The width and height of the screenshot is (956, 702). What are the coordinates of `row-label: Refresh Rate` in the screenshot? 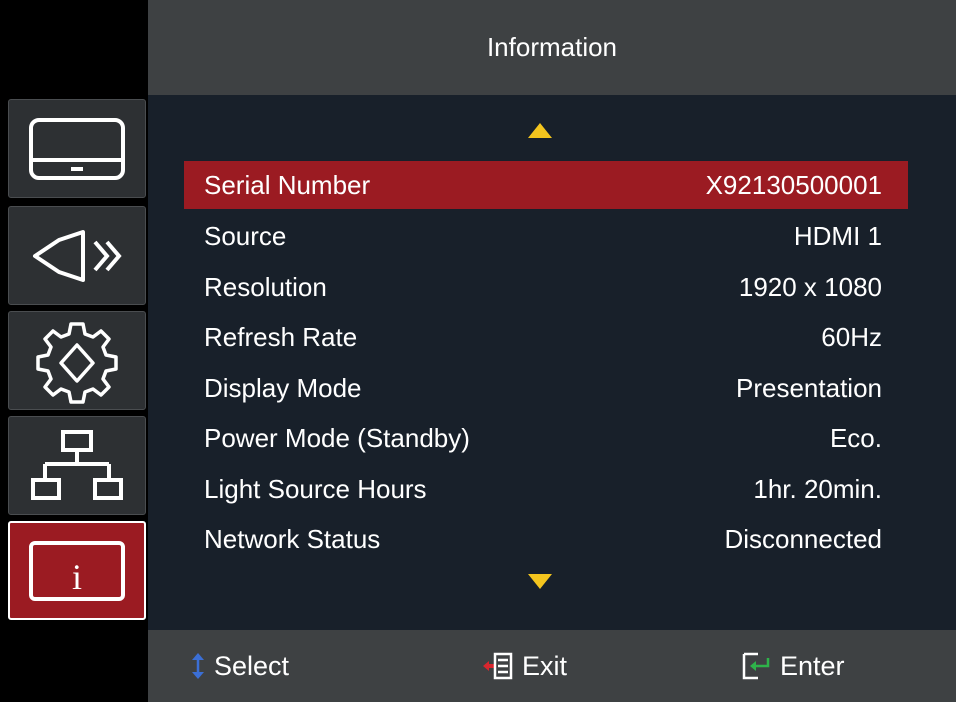 It's located at (281, 337).